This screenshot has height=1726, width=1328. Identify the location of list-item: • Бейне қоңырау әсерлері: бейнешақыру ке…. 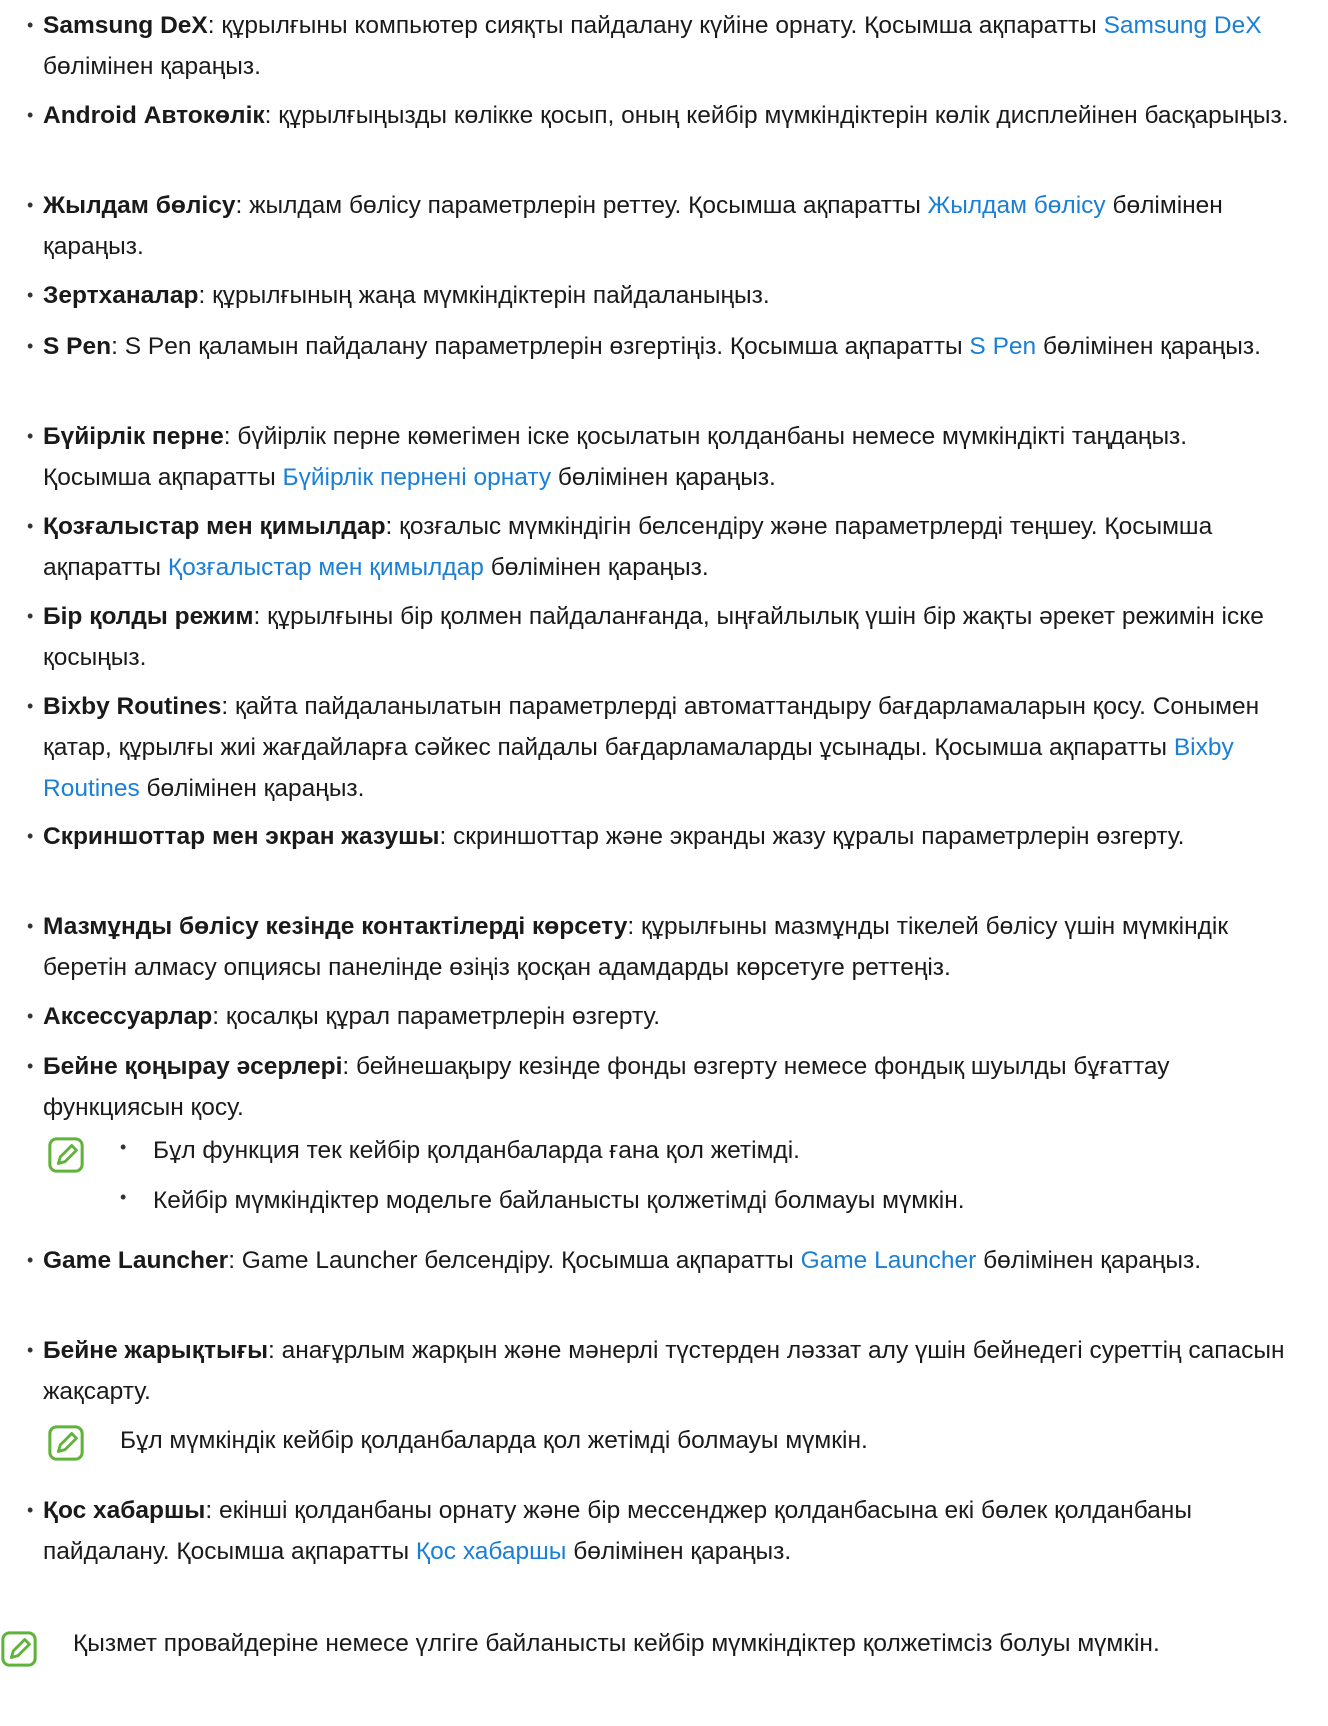
(598, 1087).